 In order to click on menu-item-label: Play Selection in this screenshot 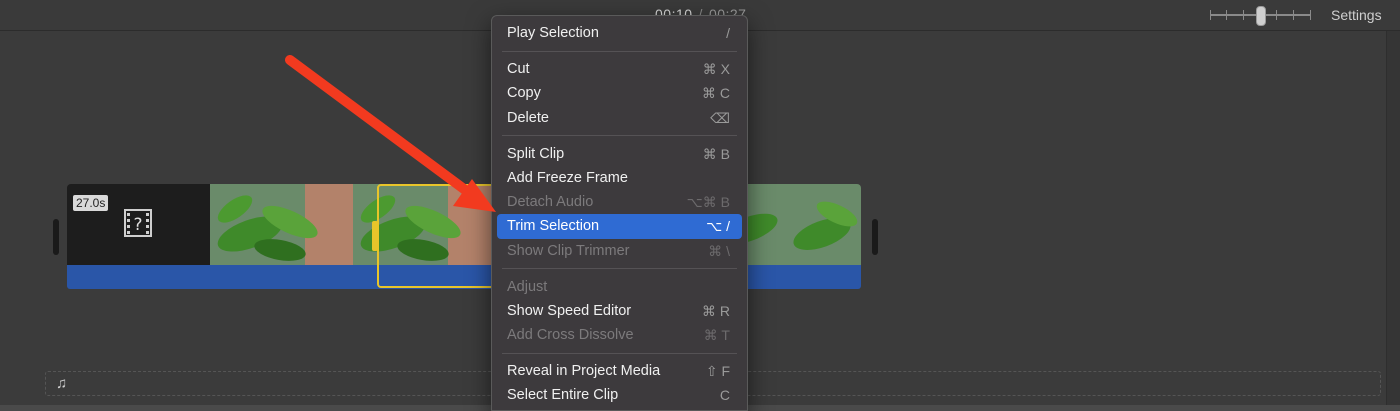, I will do `click(553, 33)`.